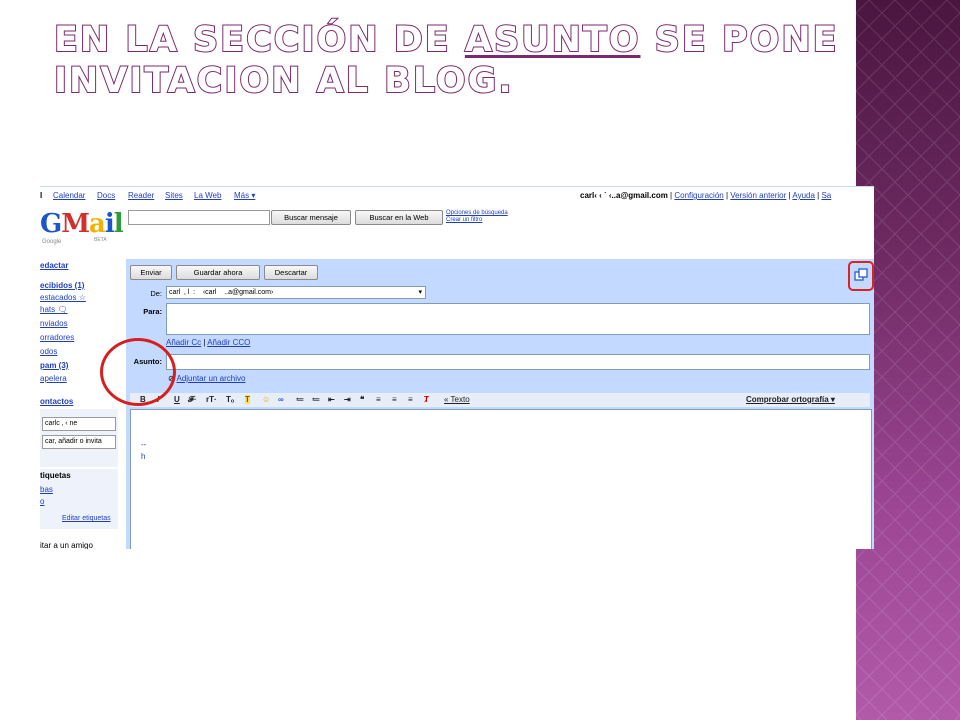  What do you see at coordinates (54, 323) in the screenshot?
I see `nav-sent: nviados` at bounding box center [54, 323].